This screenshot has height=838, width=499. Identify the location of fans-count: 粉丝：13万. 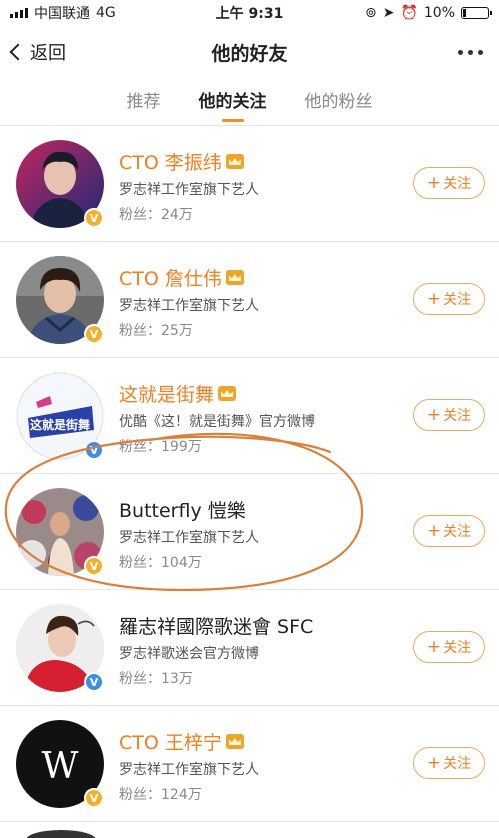
(156, 679).